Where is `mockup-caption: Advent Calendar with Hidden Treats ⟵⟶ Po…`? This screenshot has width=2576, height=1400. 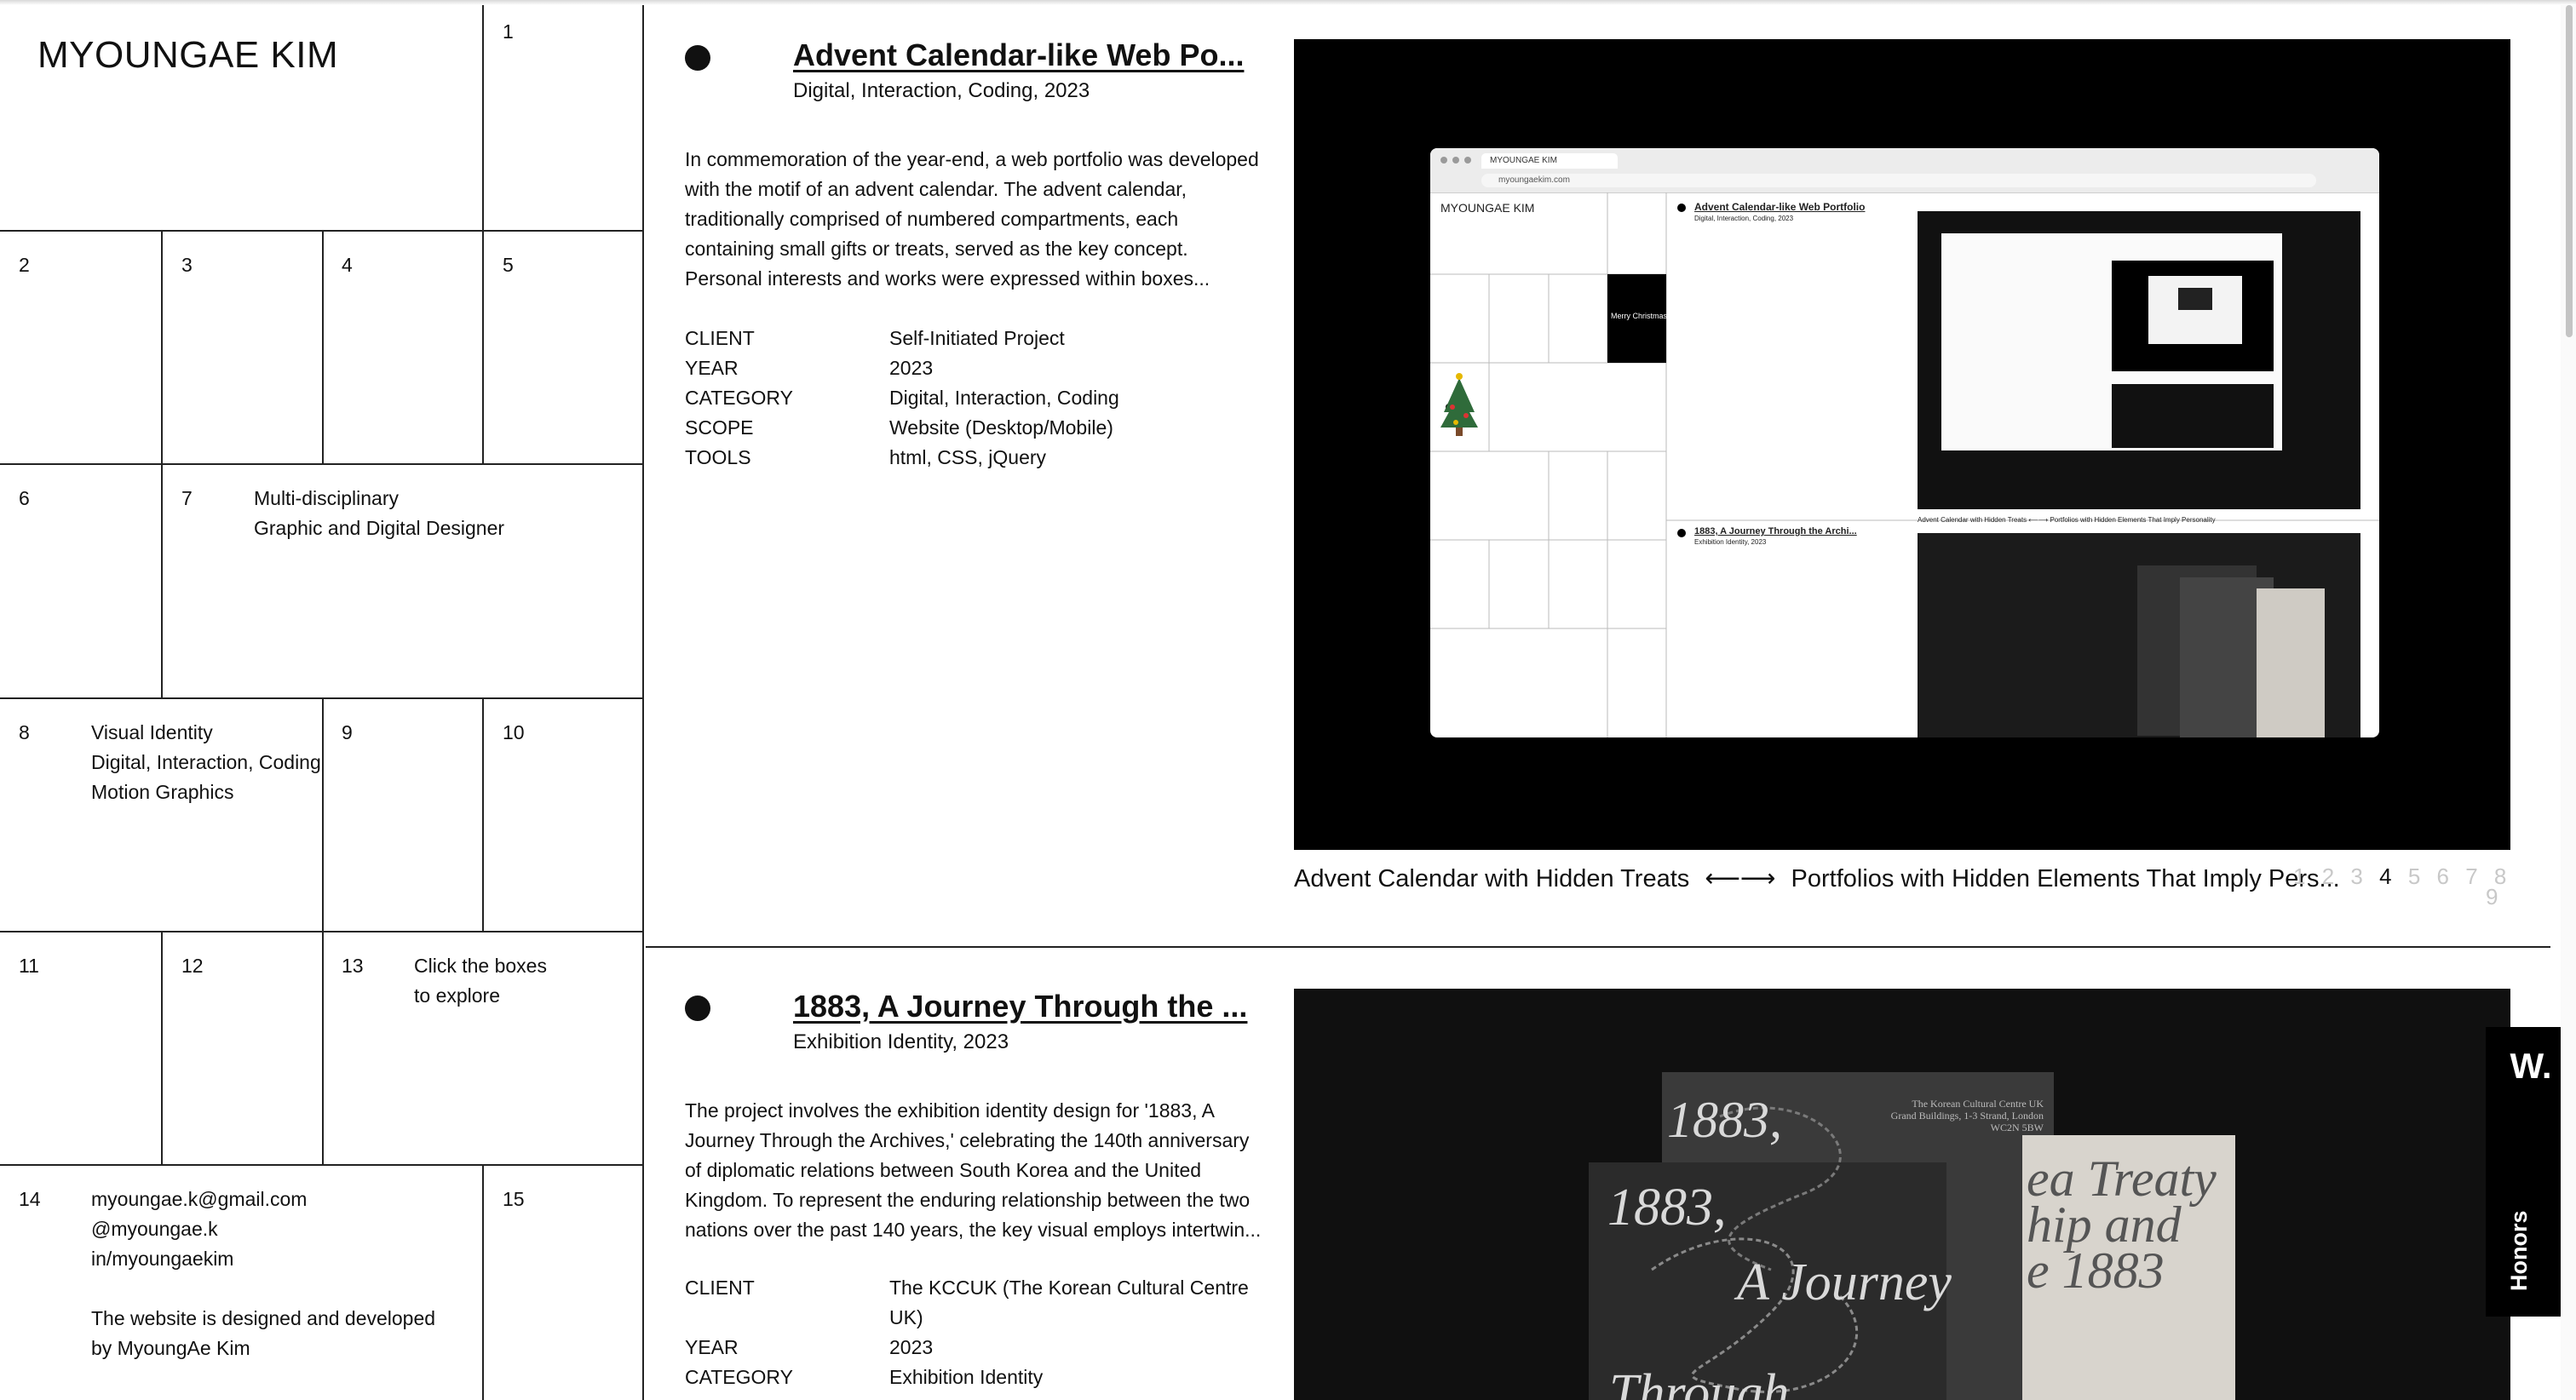 mockup-caption: Advent Calendar with Hidden Treats ⟵⟶ Po… is located at coordinates (2067, 520).